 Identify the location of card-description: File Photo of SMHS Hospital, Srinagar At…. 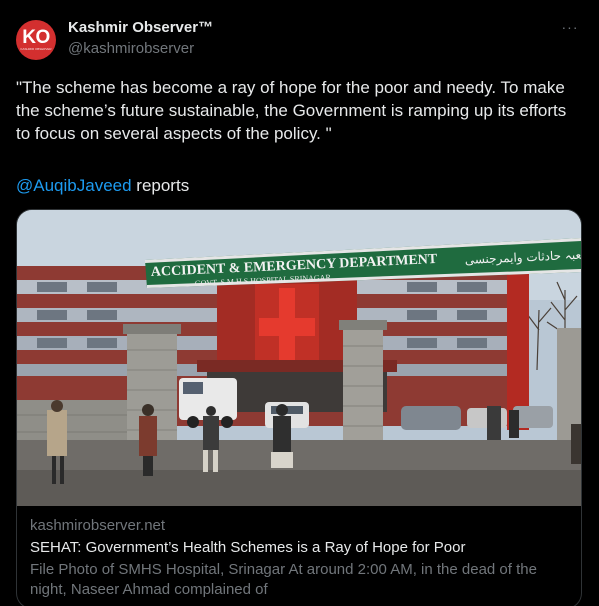
(283, 579).